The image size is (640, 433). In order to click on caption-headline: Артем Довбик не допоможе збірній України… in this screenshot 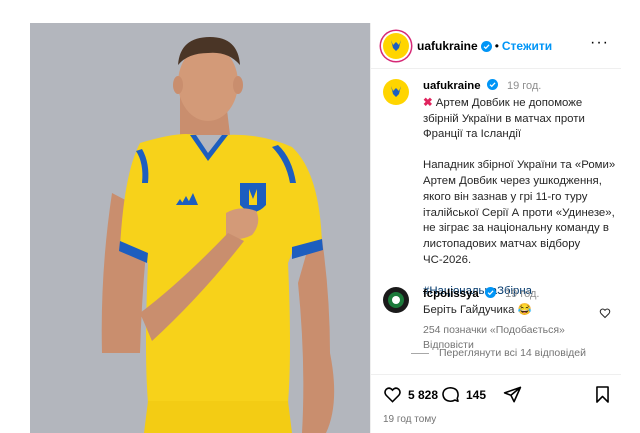, I will do `click(504, 118)`.